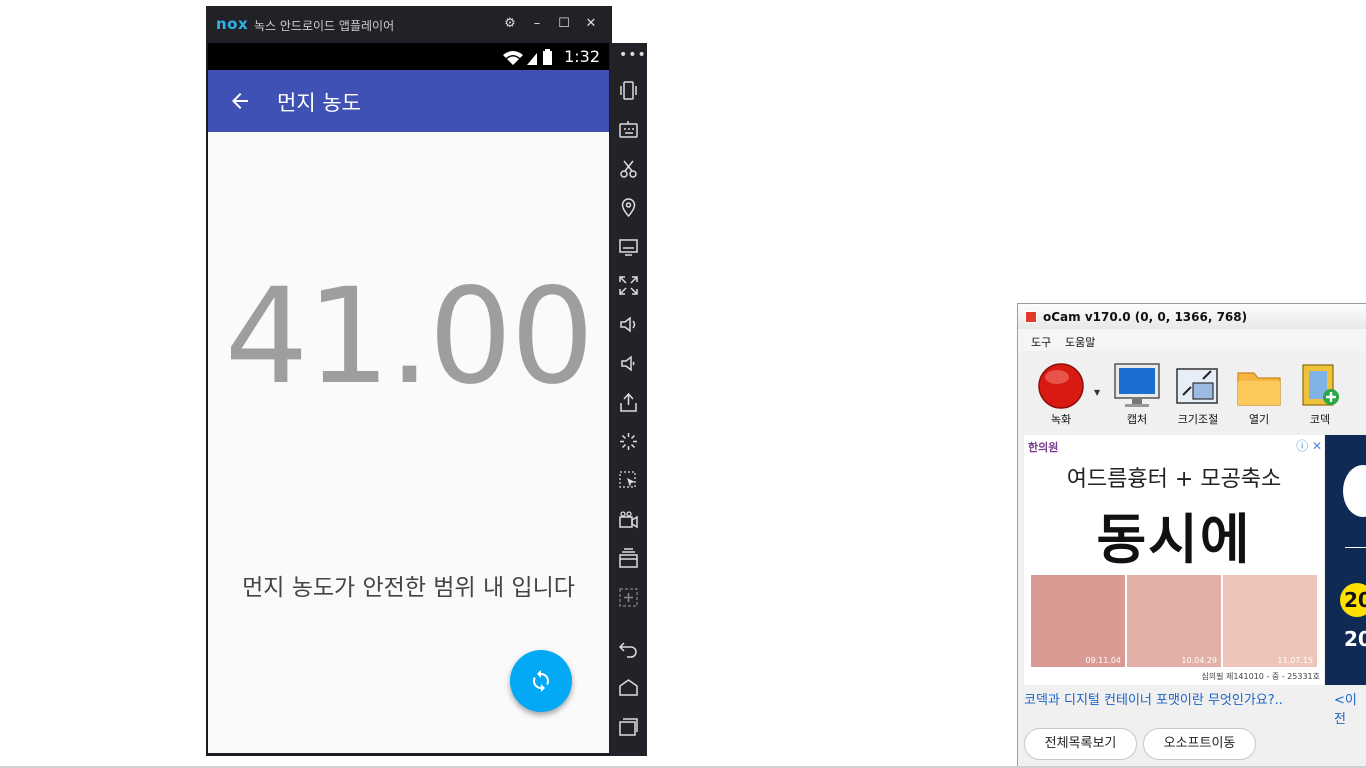 The height and width of the screenshot is (768, 1366). What do you see at coordinates (628, 687) in the screenshot?
I see `home-icon` at bounding box center [628, 687].